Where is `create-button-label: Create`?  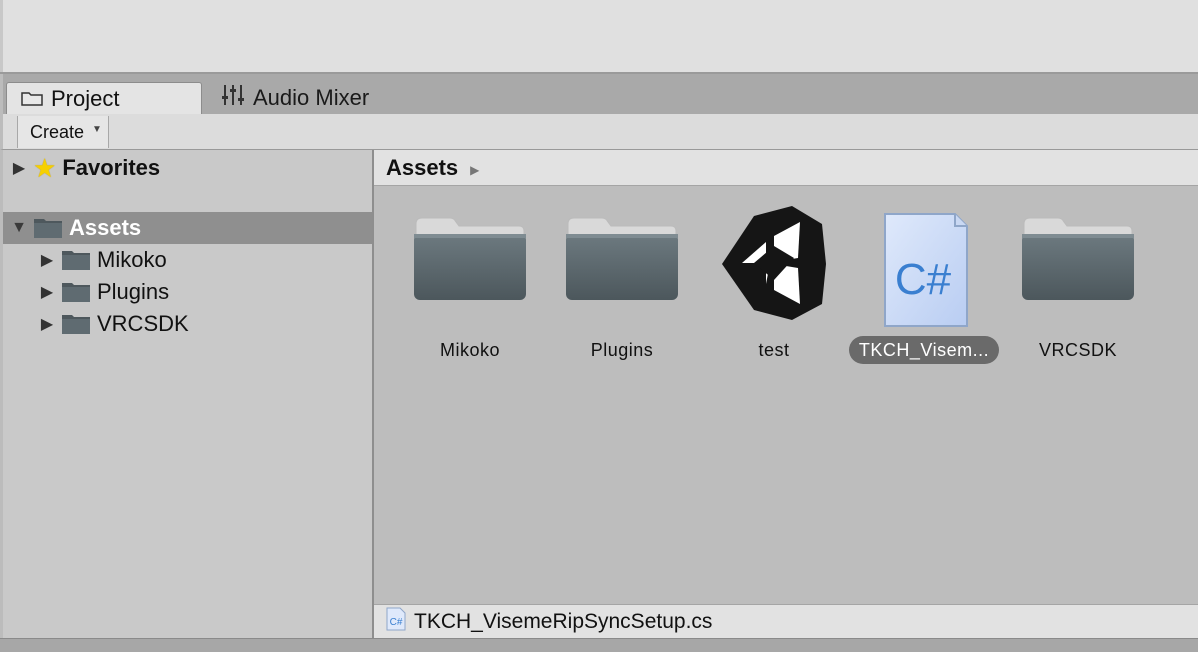 create-button-label: Create is located at coordinates (57, 131).